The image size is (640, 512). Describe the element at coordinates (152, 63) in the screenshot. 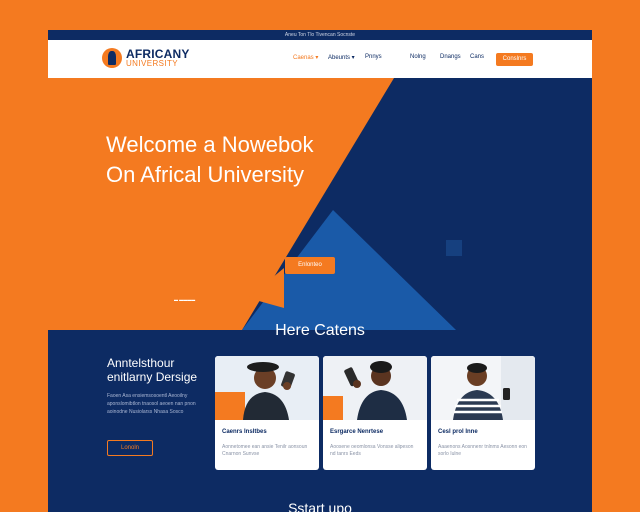

I see `brand-name-line2: UNIVERSITY` at that location.